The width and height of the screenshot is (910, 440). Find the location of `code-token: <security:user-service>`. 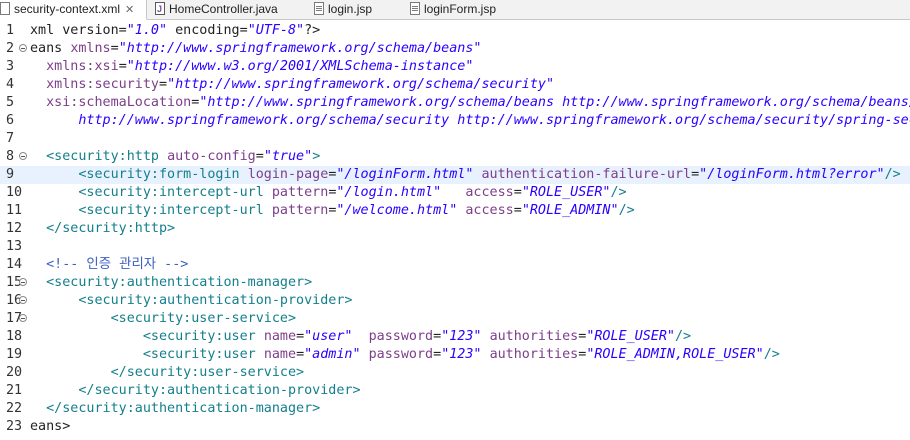

code-token: <security:user-service> is located at coordinates (203, 318).